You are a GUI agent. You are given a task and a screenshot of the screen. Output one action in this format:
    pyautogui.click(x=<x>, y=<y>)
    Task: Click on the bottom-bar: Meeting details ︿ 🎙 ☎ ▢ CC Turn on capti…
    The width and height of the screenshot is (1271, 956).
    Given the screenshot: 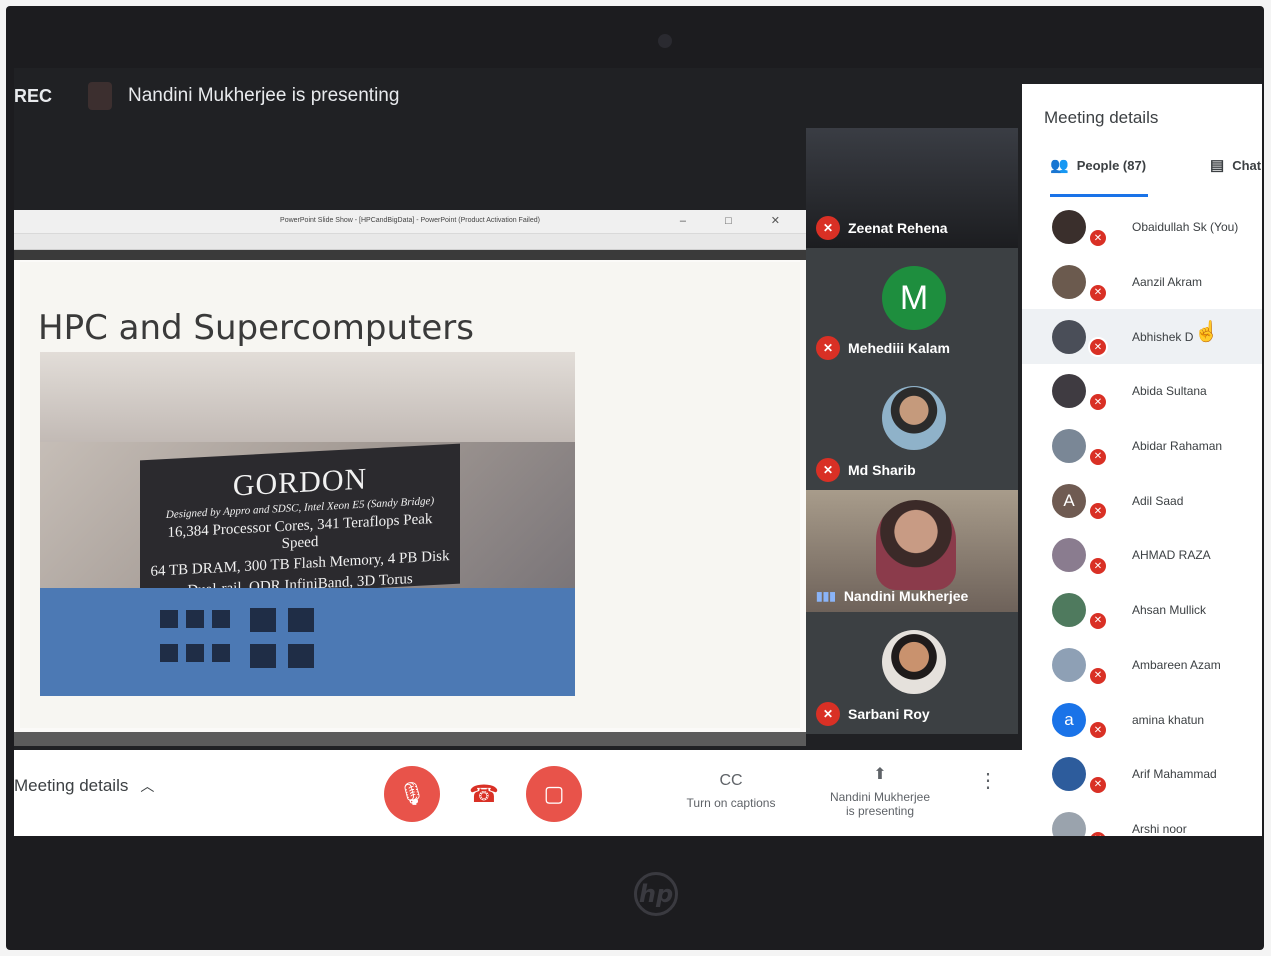 What is the action you would take?
    pyautogui.click(x=518, y=793)
    